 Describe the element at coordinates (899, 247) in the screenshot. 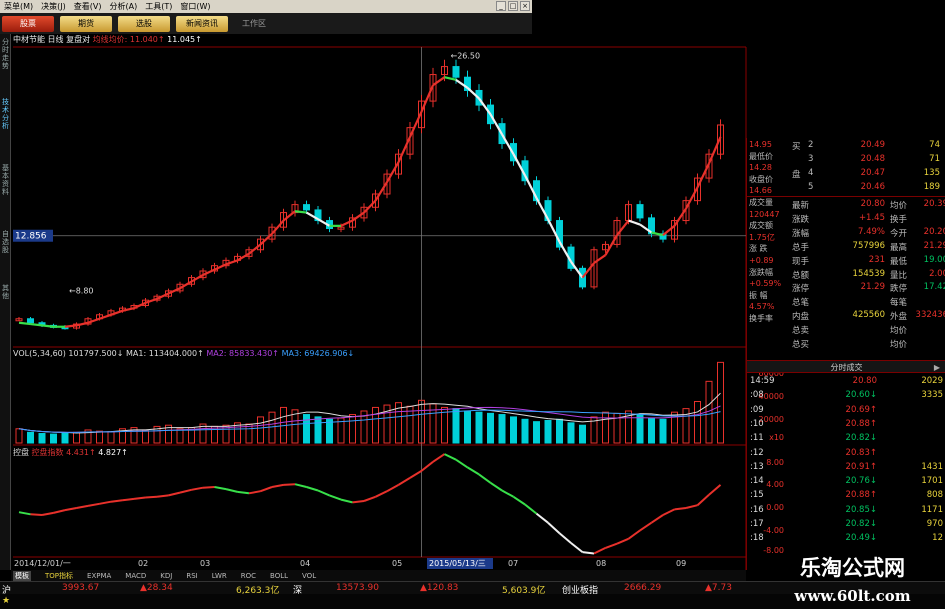

I see `quote-cell: 最高` at that location.